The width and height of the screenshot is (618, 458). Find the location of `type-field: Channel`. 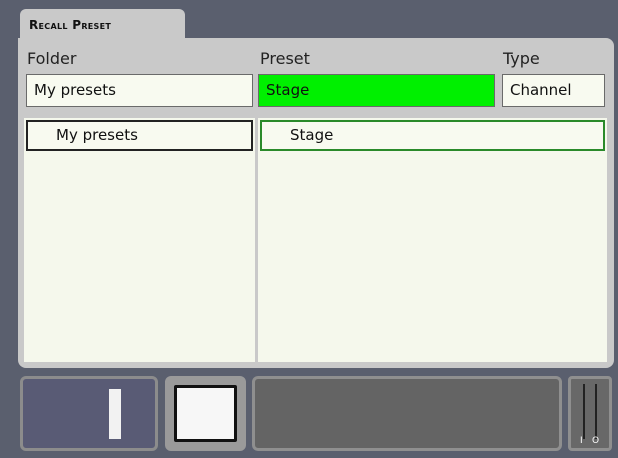

type-field: Channel is located at coordinates (553, 90).